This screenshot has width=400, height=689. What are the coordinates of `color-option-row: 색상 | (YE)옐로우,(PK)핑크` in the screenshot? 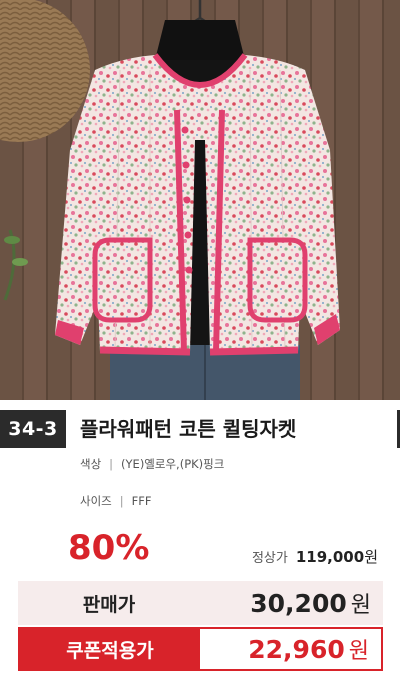 It's located at (152, 464).